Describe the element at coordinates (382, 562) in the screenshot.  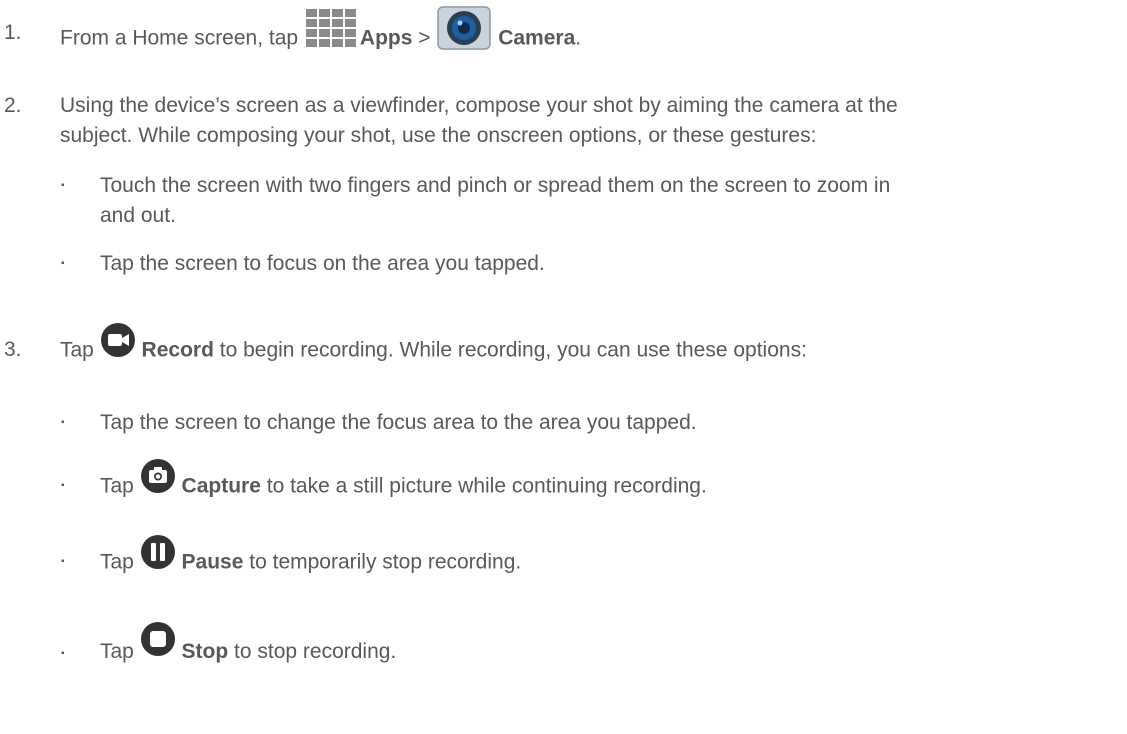
I see `bullet-text-post: to temporarily stop recording.` at that location.